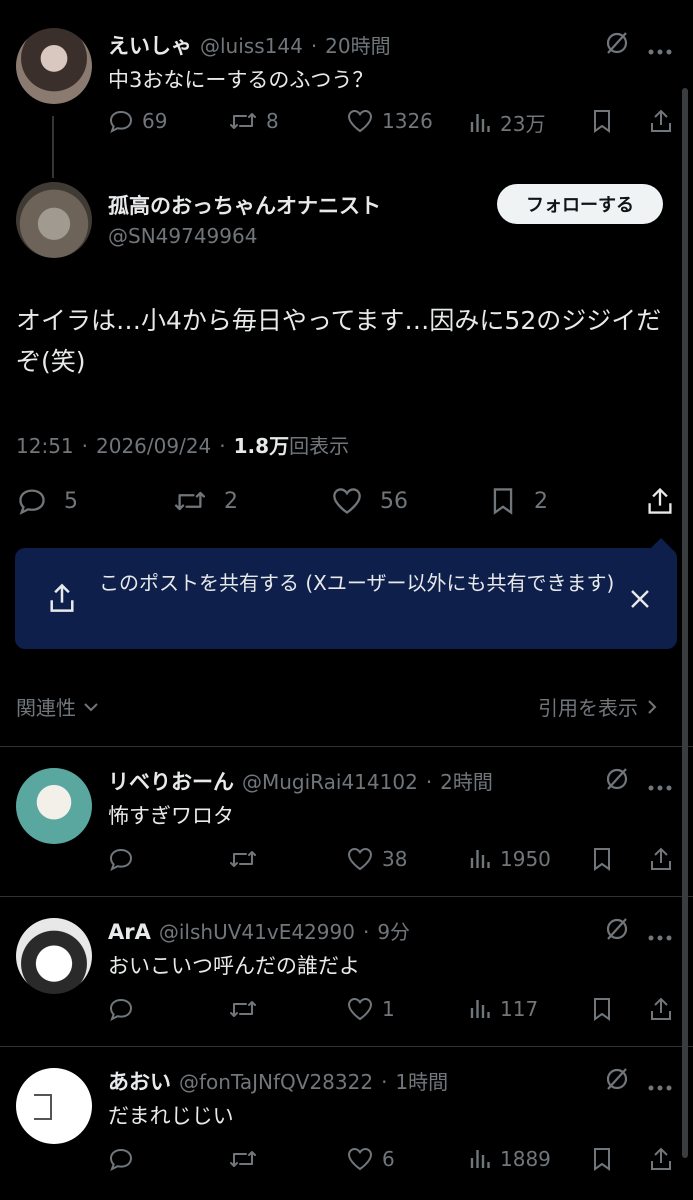 This screenshot has width=693, height=1200. Describe the element at coordinates (466, 780) in the screenshot. I see `timestamp: 2時間` at that location.